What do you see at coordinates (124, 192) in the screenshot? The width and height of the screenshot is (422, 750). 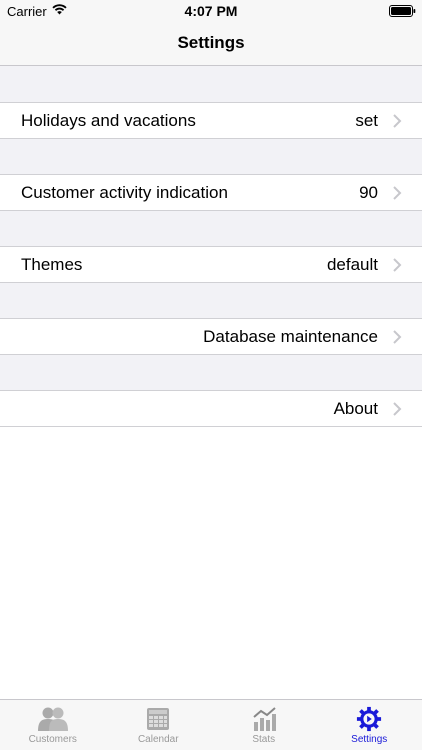 I see `row-label: Customer activity indication` at bounding box center [124, 192].